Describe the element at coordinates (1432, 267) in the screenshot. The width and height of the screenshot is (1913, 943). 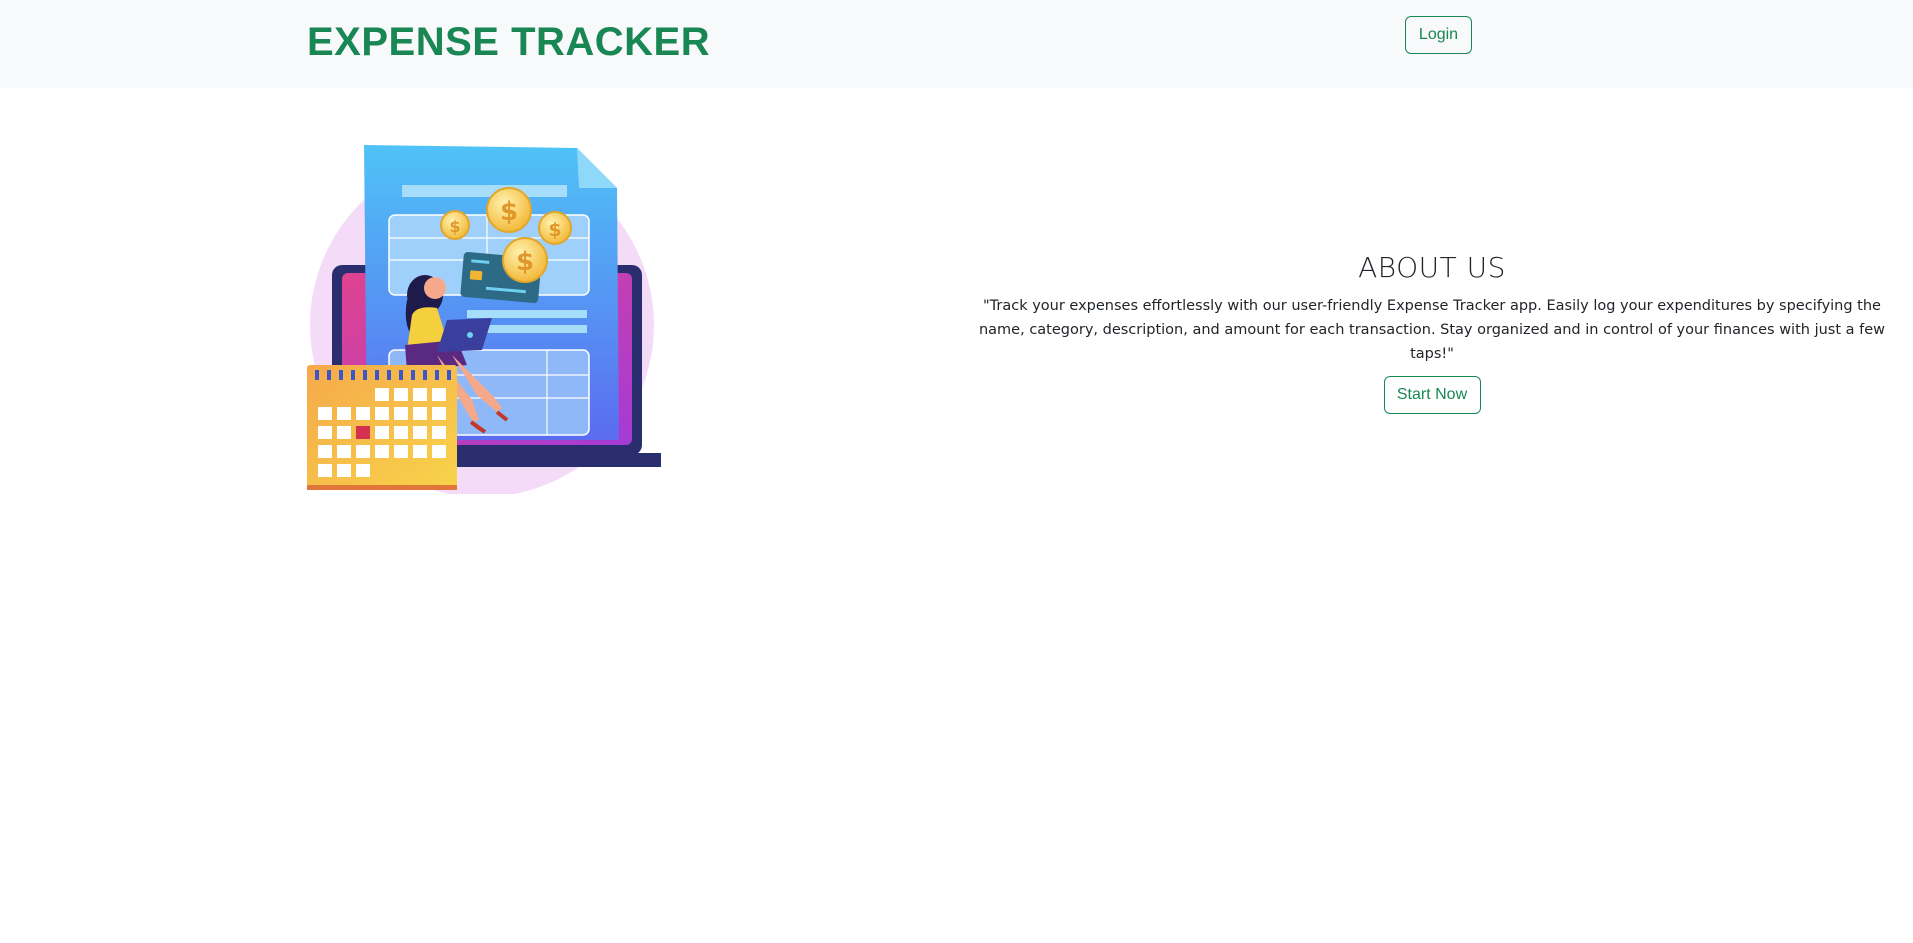
I see `about-title: ABOUT US` at that location.